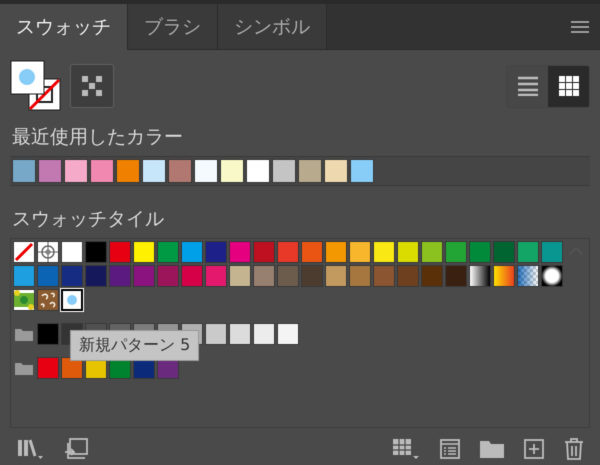  I want to click on tooltip: 新規パターン 5, so click(135, 345).